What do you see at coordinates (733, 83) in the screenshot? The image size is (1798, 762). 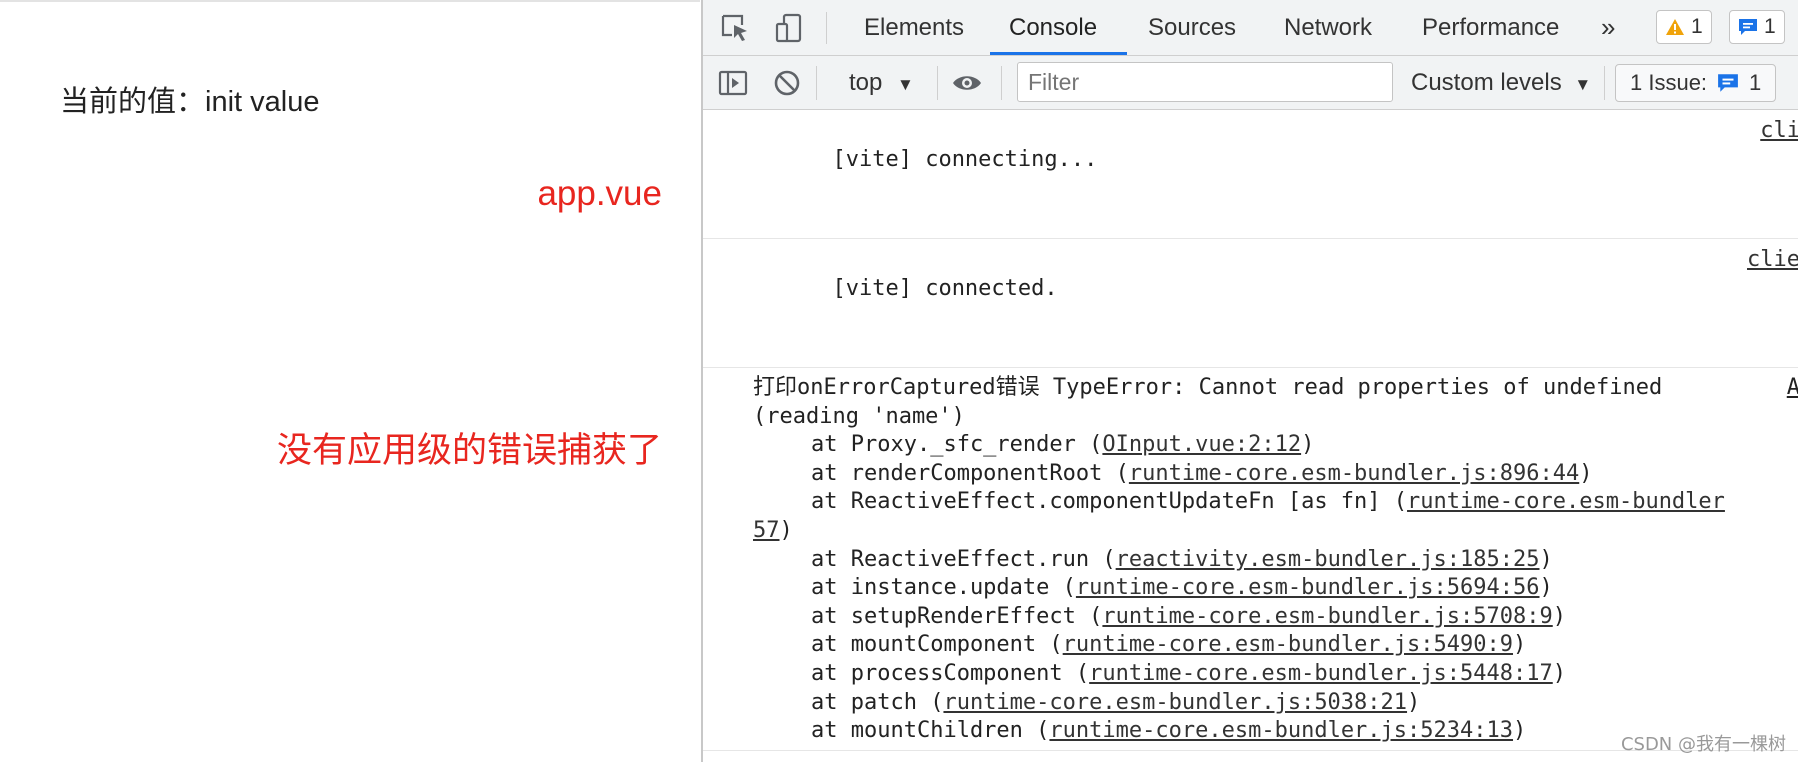 I see `sidebar-toggle-icon` at bounding box center [733, 83].